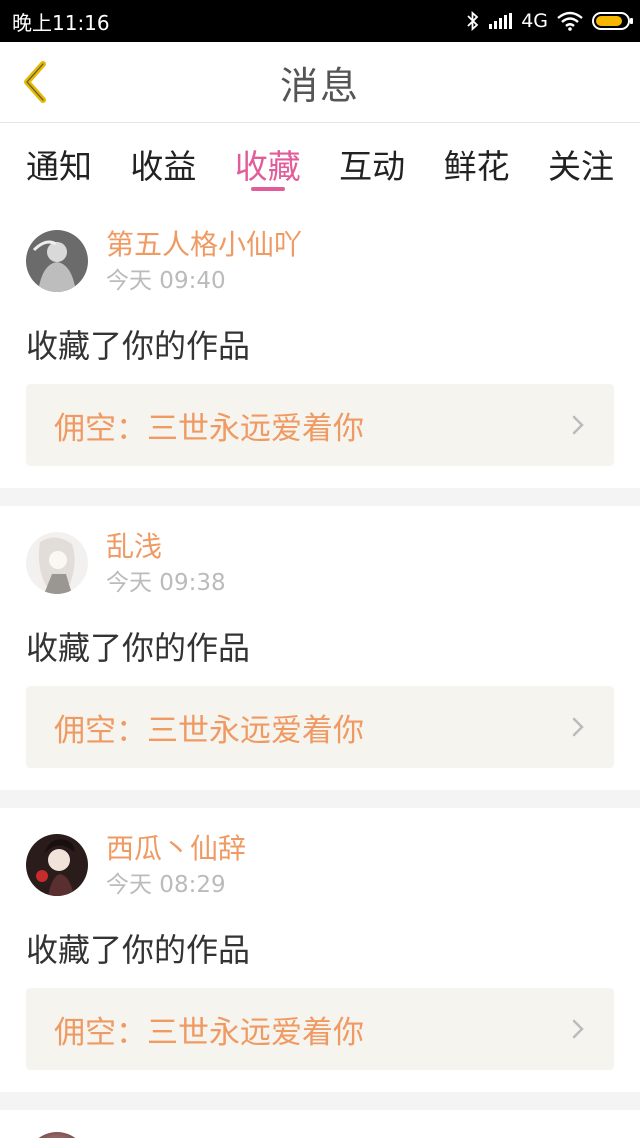 The width and height of the screenshot is (640, 1138). Describe the element at coordinates (268, 164) in the screenshot. I see `tab-favorites: 收藏` at that location.